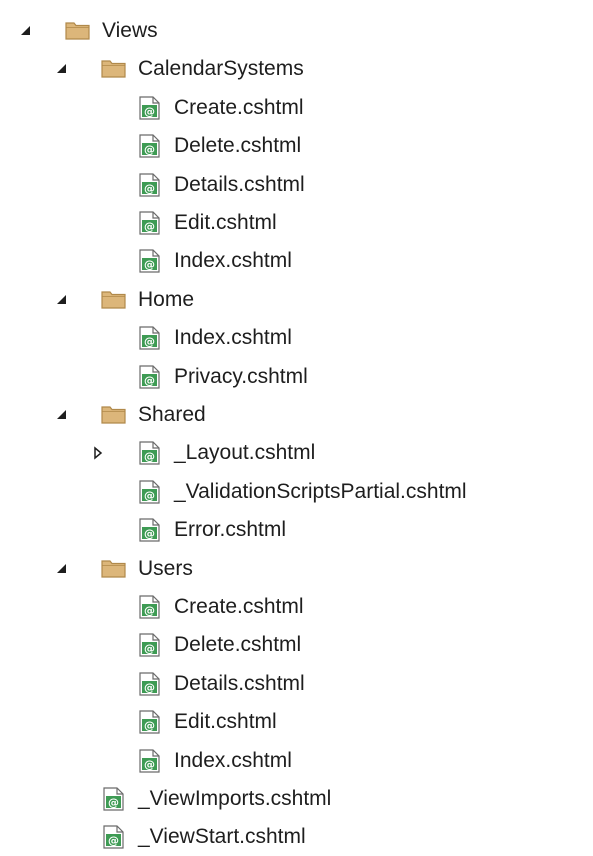 The width and height of the screenshot is (593, 856). Describe the element at coordinates (296, 530) in the screenshot. I see `tree-file-node: @ Error.cshtml` at that location.